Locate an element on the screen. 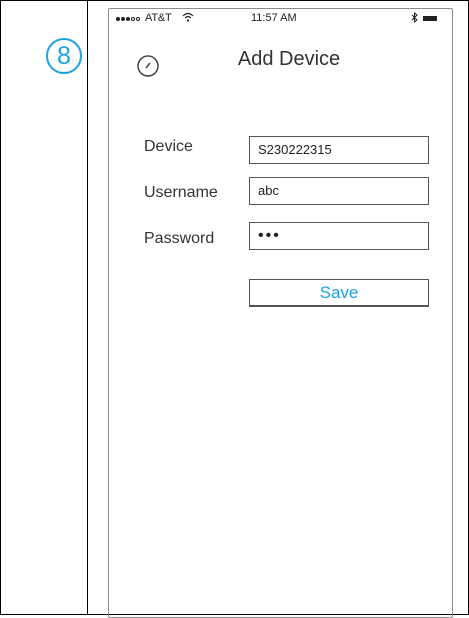  wifi-icon is located at coordinates (188, 18).